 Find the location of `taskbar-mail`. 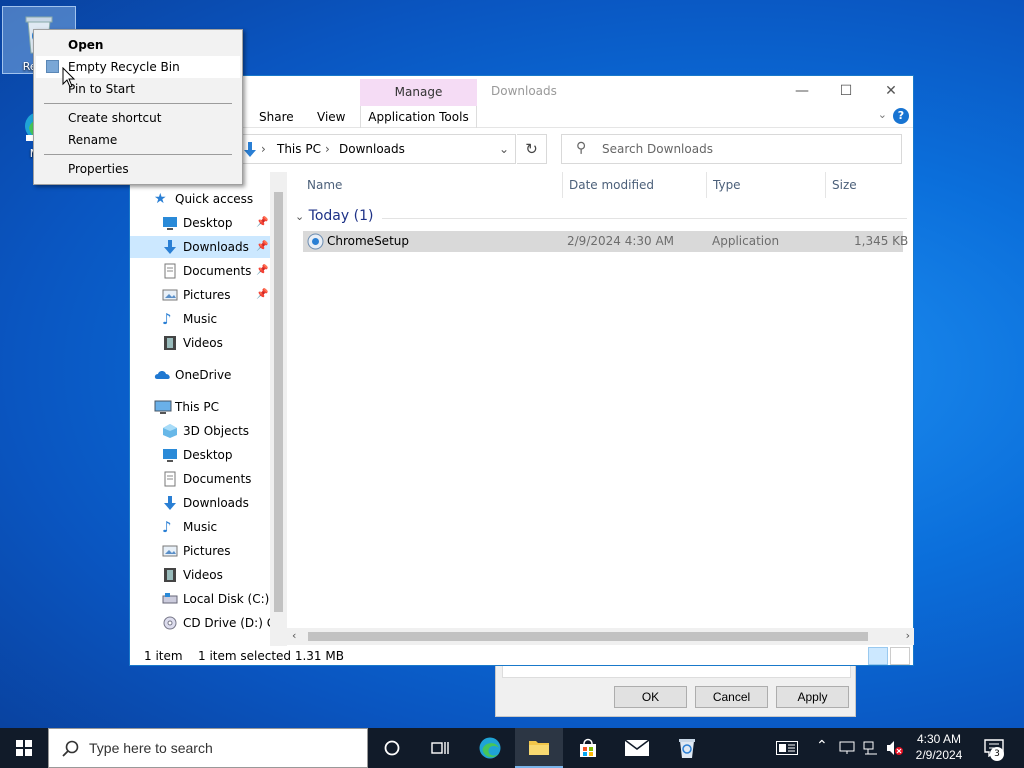

taskbar-mail is located at coordinates (637, 748).